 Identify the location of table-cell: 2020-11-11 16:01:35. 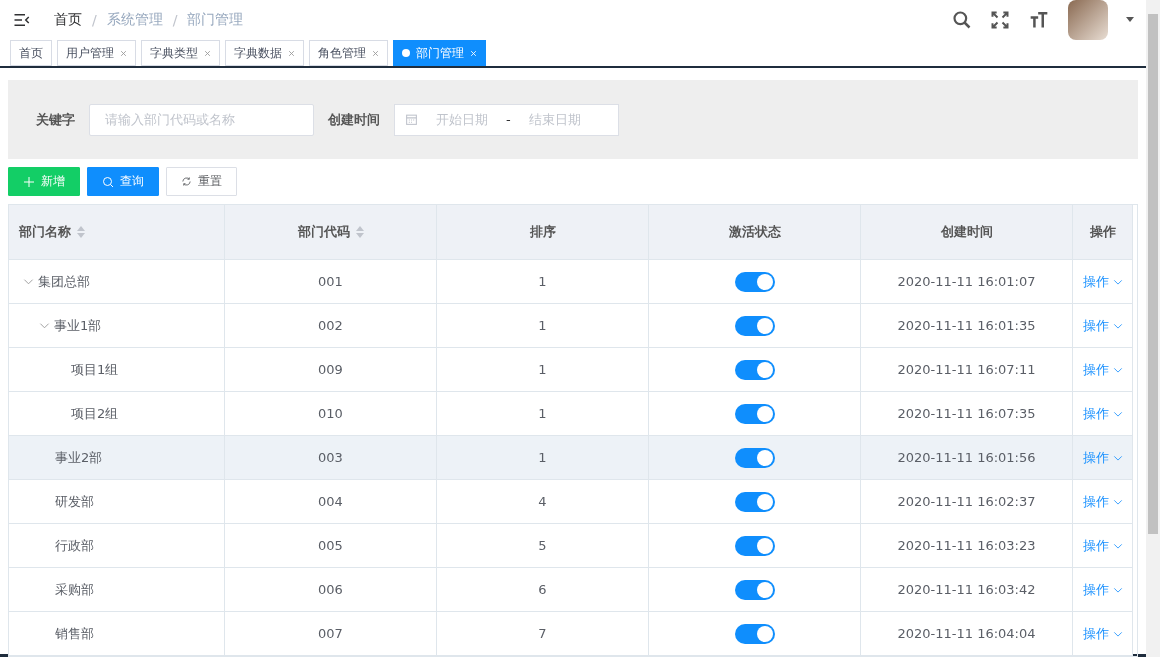
(967, 326).